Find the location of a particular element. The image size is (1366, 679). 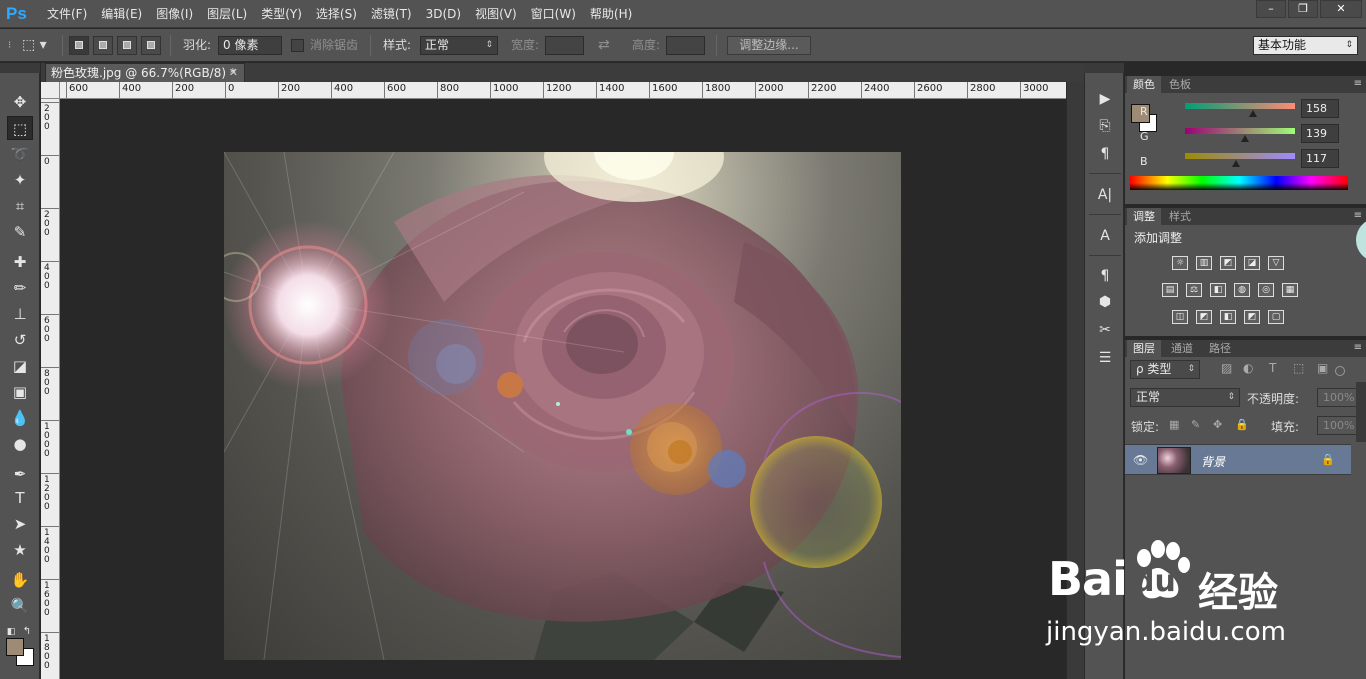

ruler-origin is located at coordinates (50, 90).